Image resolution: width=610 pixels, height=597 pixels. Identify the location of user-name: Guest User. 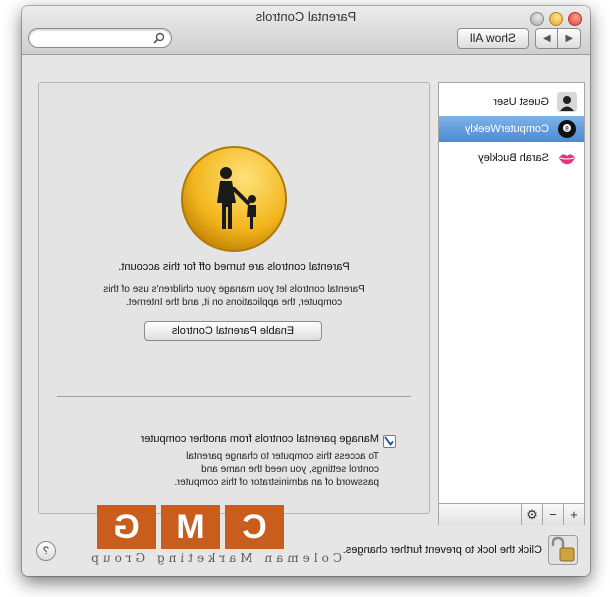
(521, 102).